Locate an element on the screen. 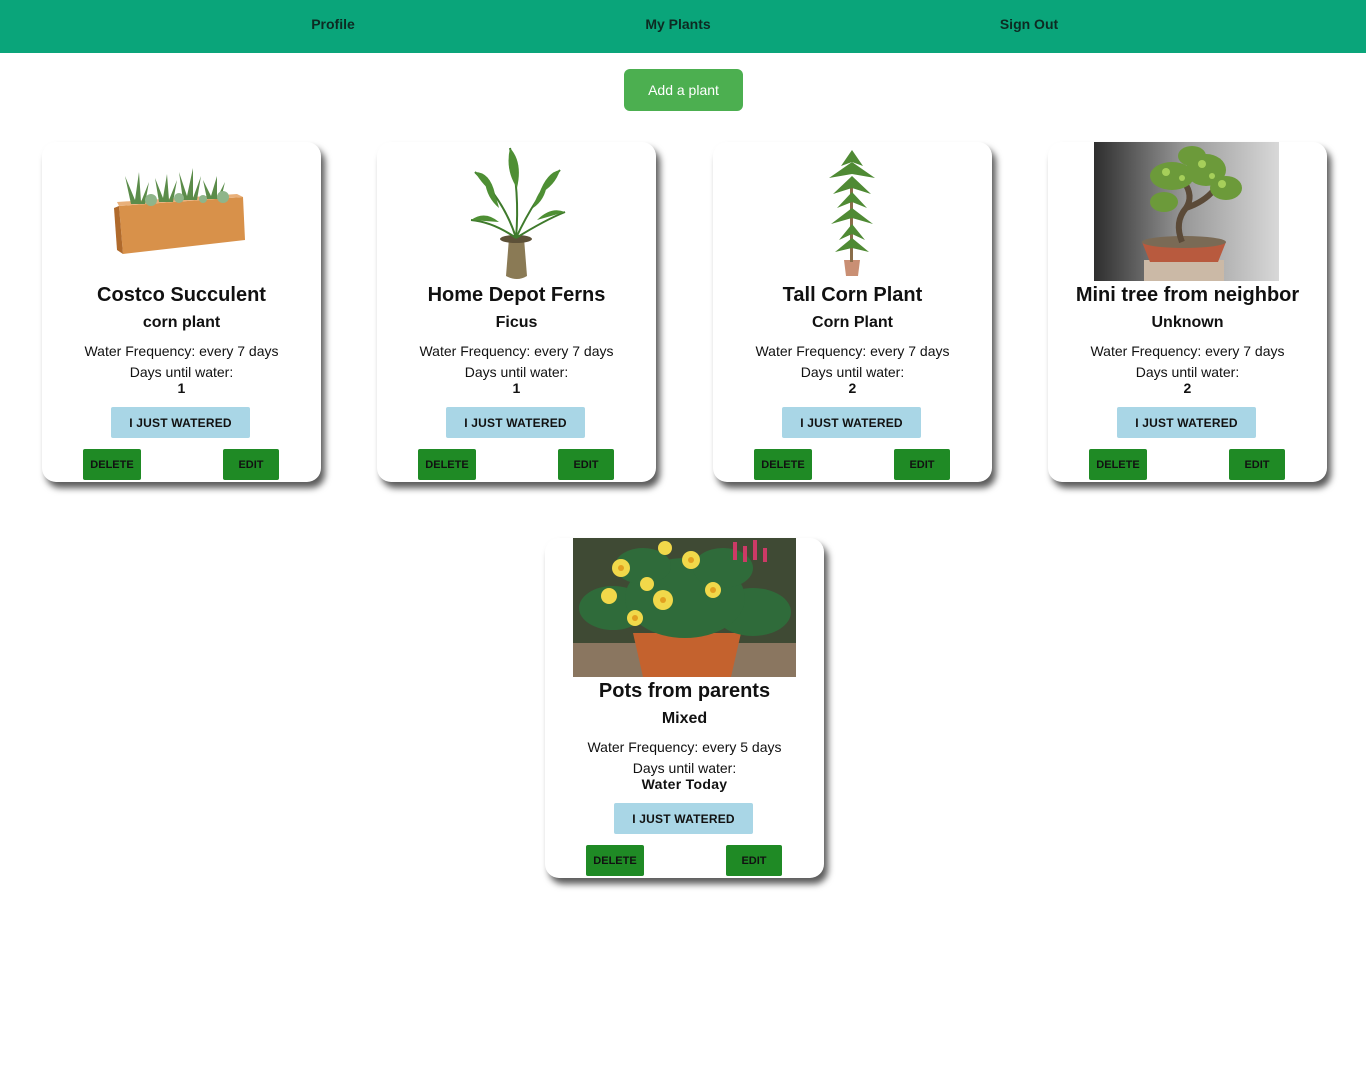  plant-name: Costco Succulent is located at coordinates (181, 295).